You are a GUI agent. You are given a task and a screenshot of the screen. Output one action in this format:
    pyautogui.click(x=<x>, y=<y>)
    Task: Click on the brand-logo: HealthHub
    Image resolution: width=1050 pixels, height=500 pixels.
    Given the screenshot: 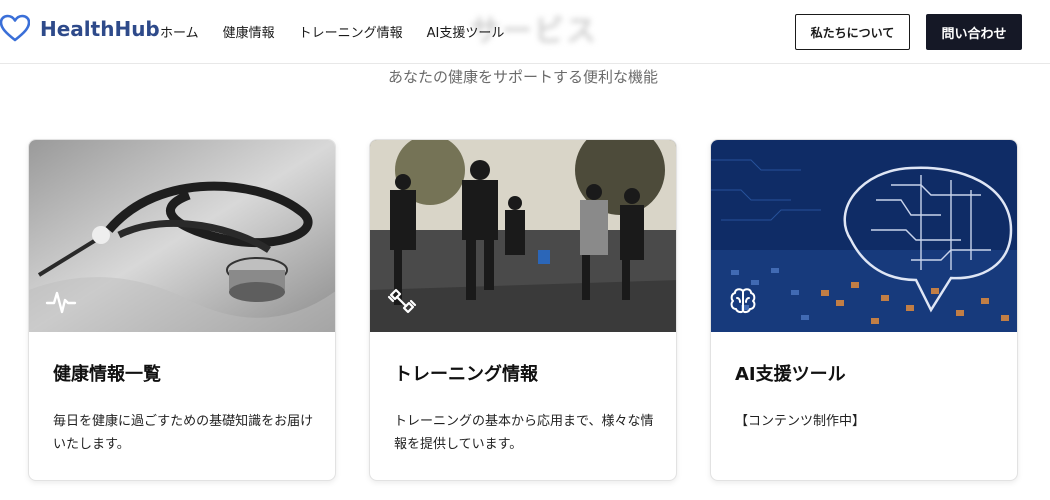 What is the action you would take?
    pyautogui.click(x=80, y=29)
    